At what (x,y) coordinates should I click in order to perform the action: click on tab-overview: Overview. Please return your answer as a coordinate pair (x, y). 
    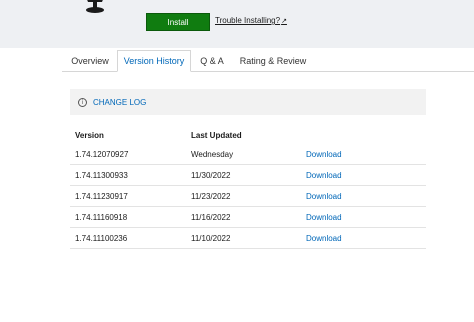
    Looking at the image, I should click on (90, 61).